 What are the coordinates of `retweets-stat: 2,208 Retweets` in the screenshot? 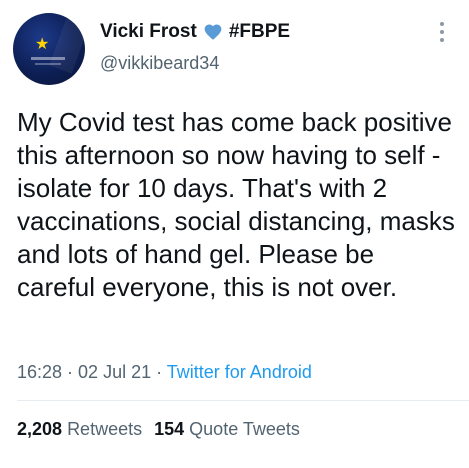 It's located at (79, 429).